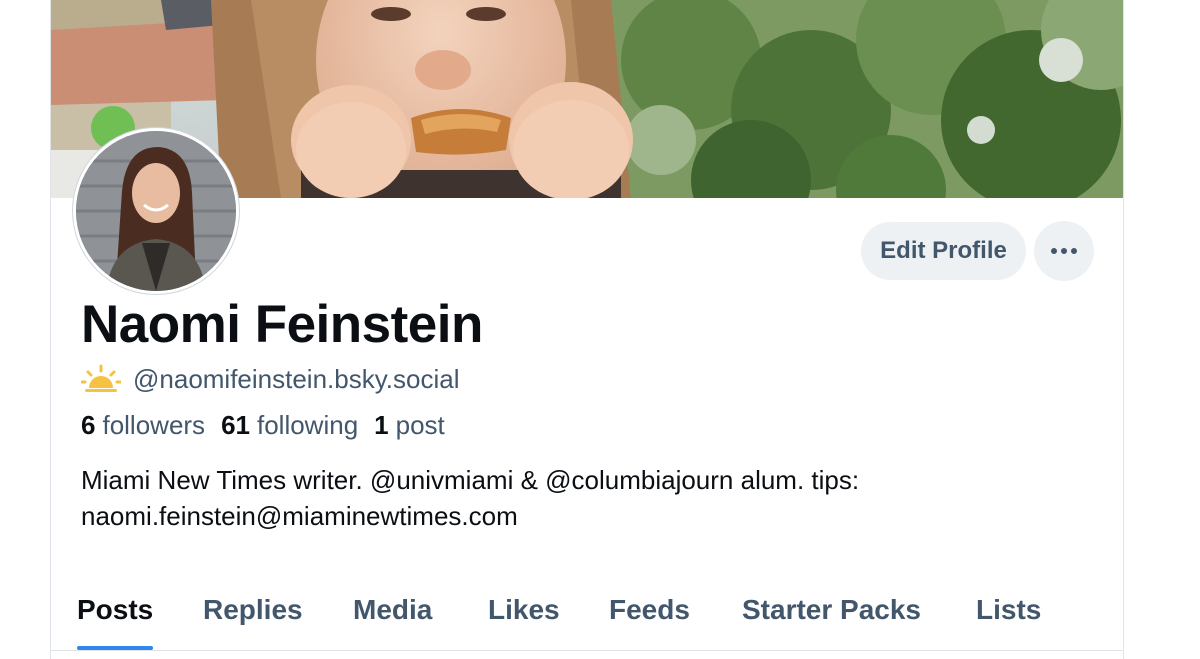  Describe the element at coordinates (253, 610) in the screenshot. I see `tab-replies: Replies` at that location.